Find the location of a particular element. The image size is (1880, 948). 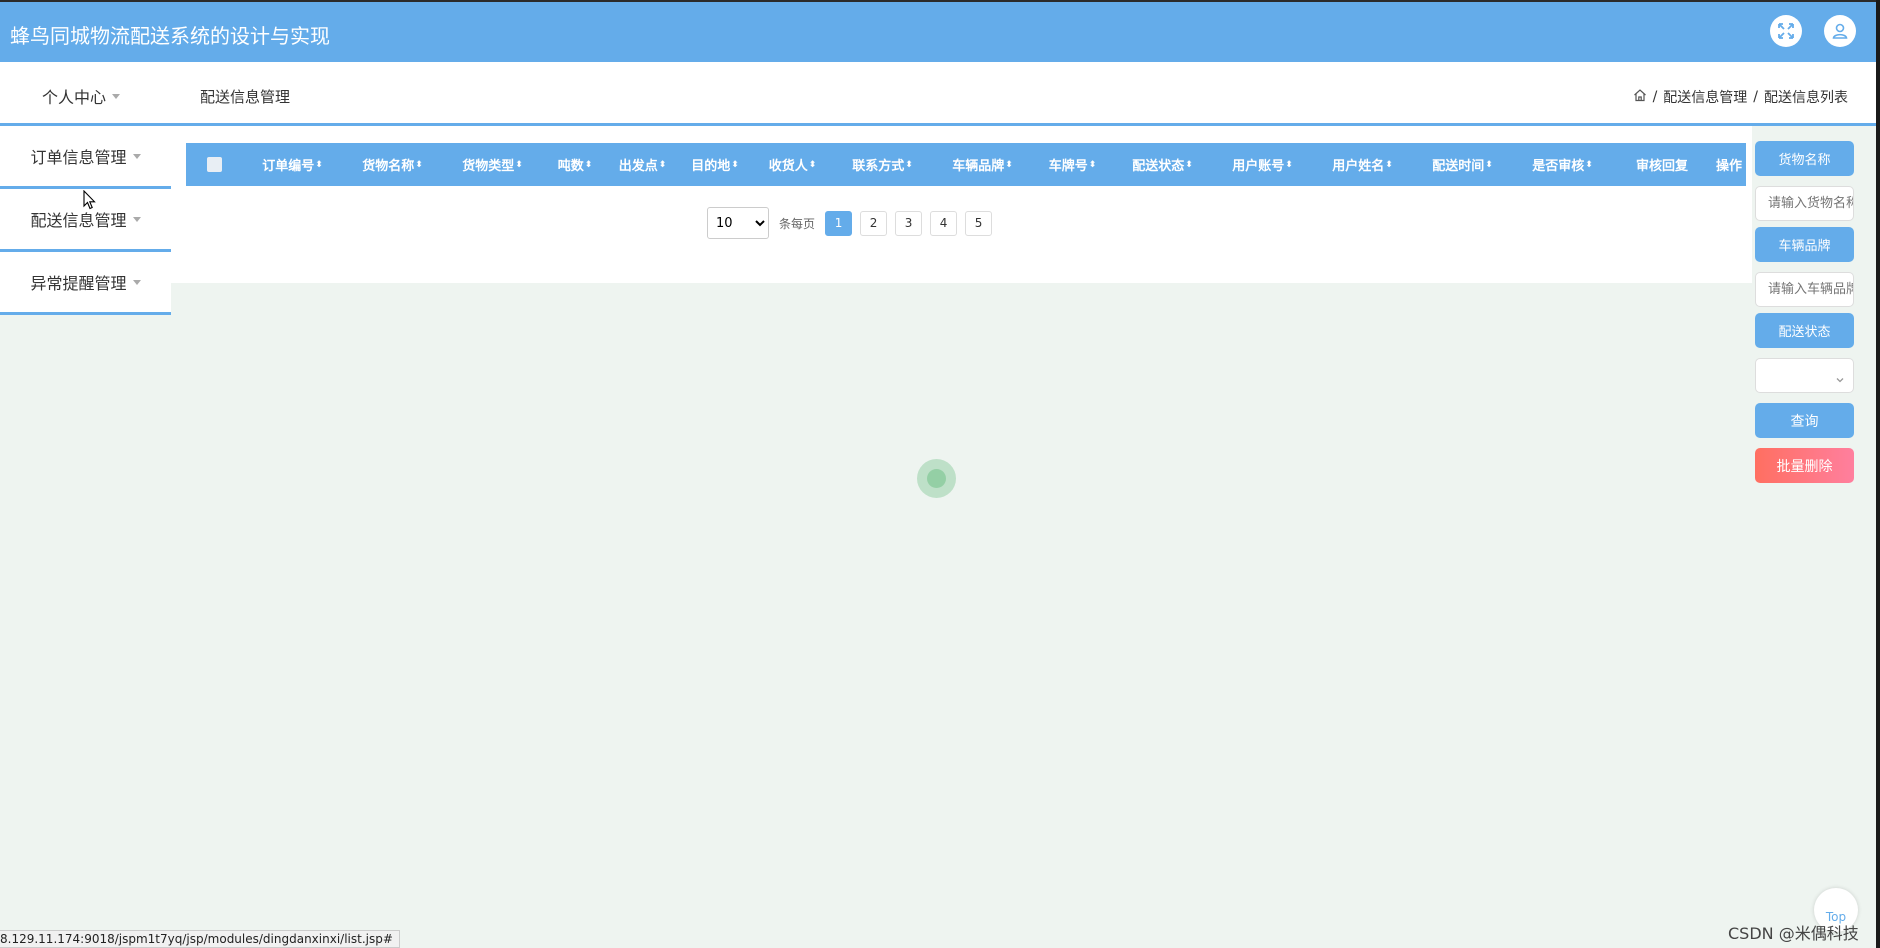

page-size-select: 10 is located at coordinates (738, 223).